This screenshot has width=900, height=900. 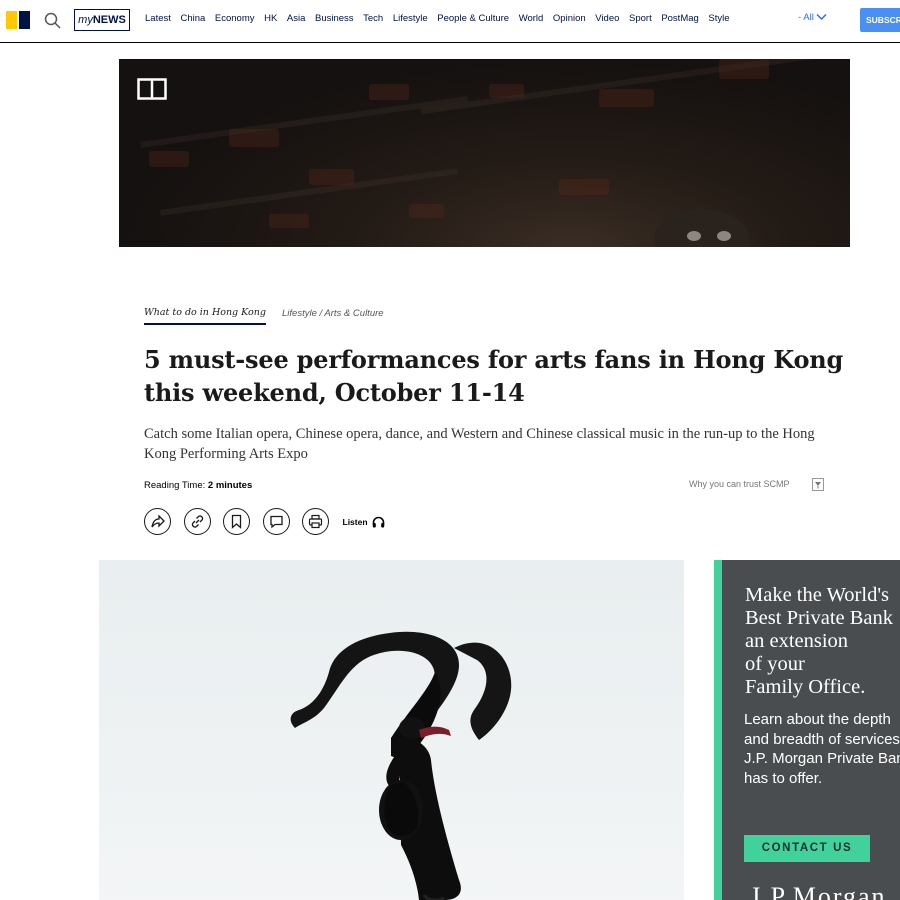 I want to click on listen-button: Listen, so click(x=364, y=522).